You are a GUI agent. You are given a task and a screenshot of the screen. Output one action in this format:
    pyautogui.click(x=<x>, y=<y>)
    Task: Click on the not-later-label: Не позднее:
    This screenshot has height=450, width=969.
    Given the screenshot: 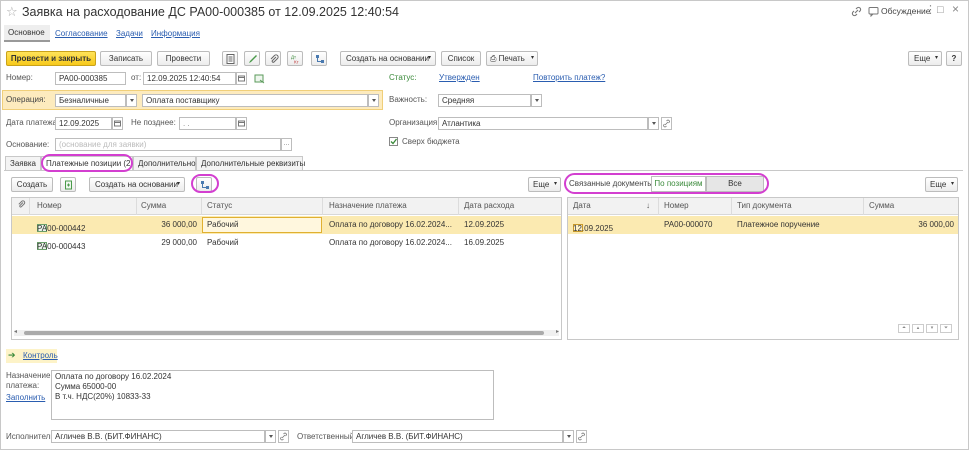 What is the action you would take?
    pyautogui.click(x=153, y=122)
    